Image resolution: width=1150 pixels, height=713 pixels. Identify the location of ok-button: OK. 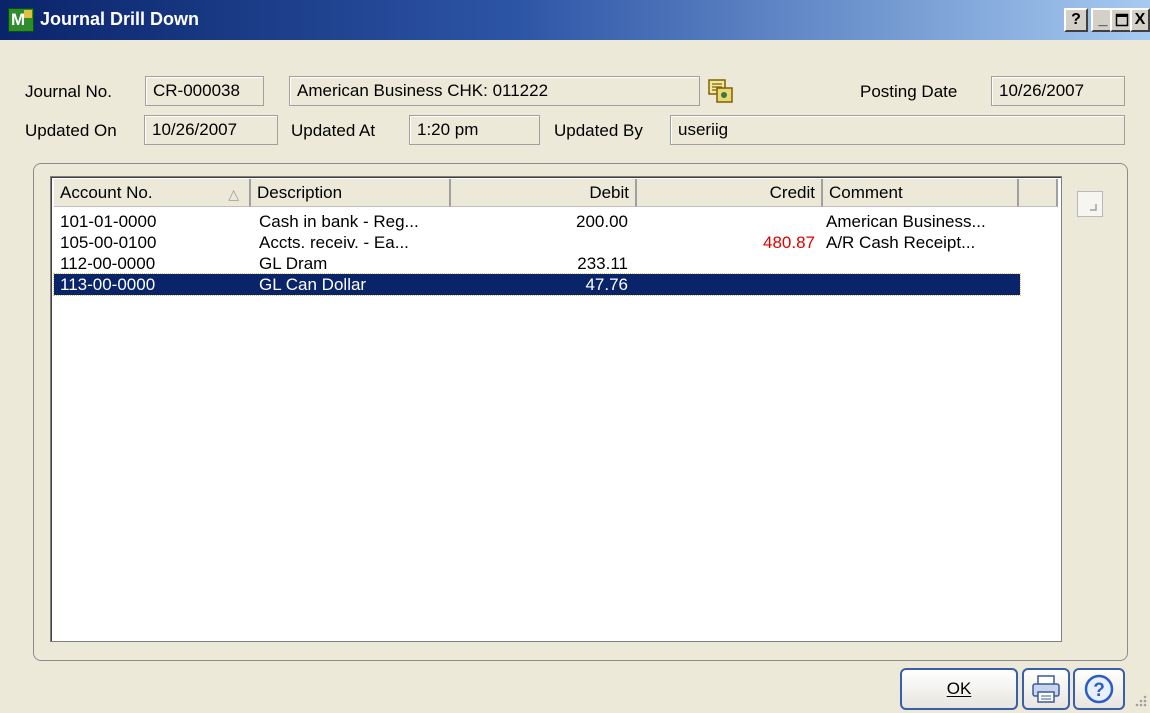
(959, 689).